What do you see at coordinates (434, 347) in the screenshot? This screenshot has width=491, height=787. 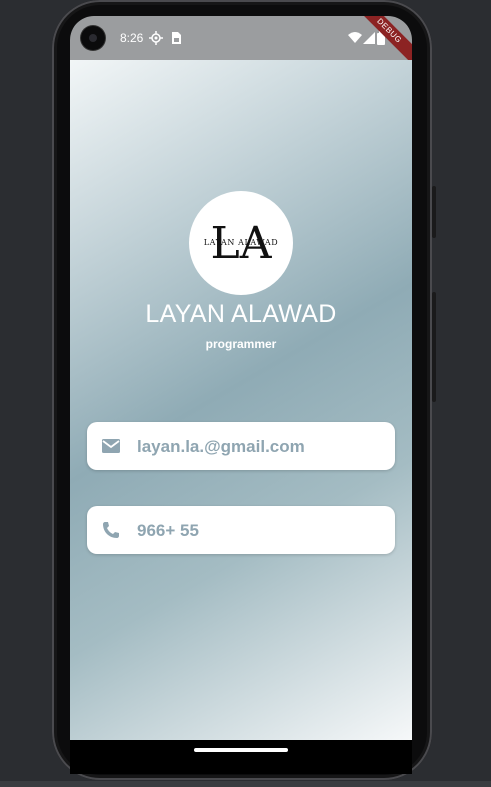 I see `volume-button` at bounding box center [434, 347].